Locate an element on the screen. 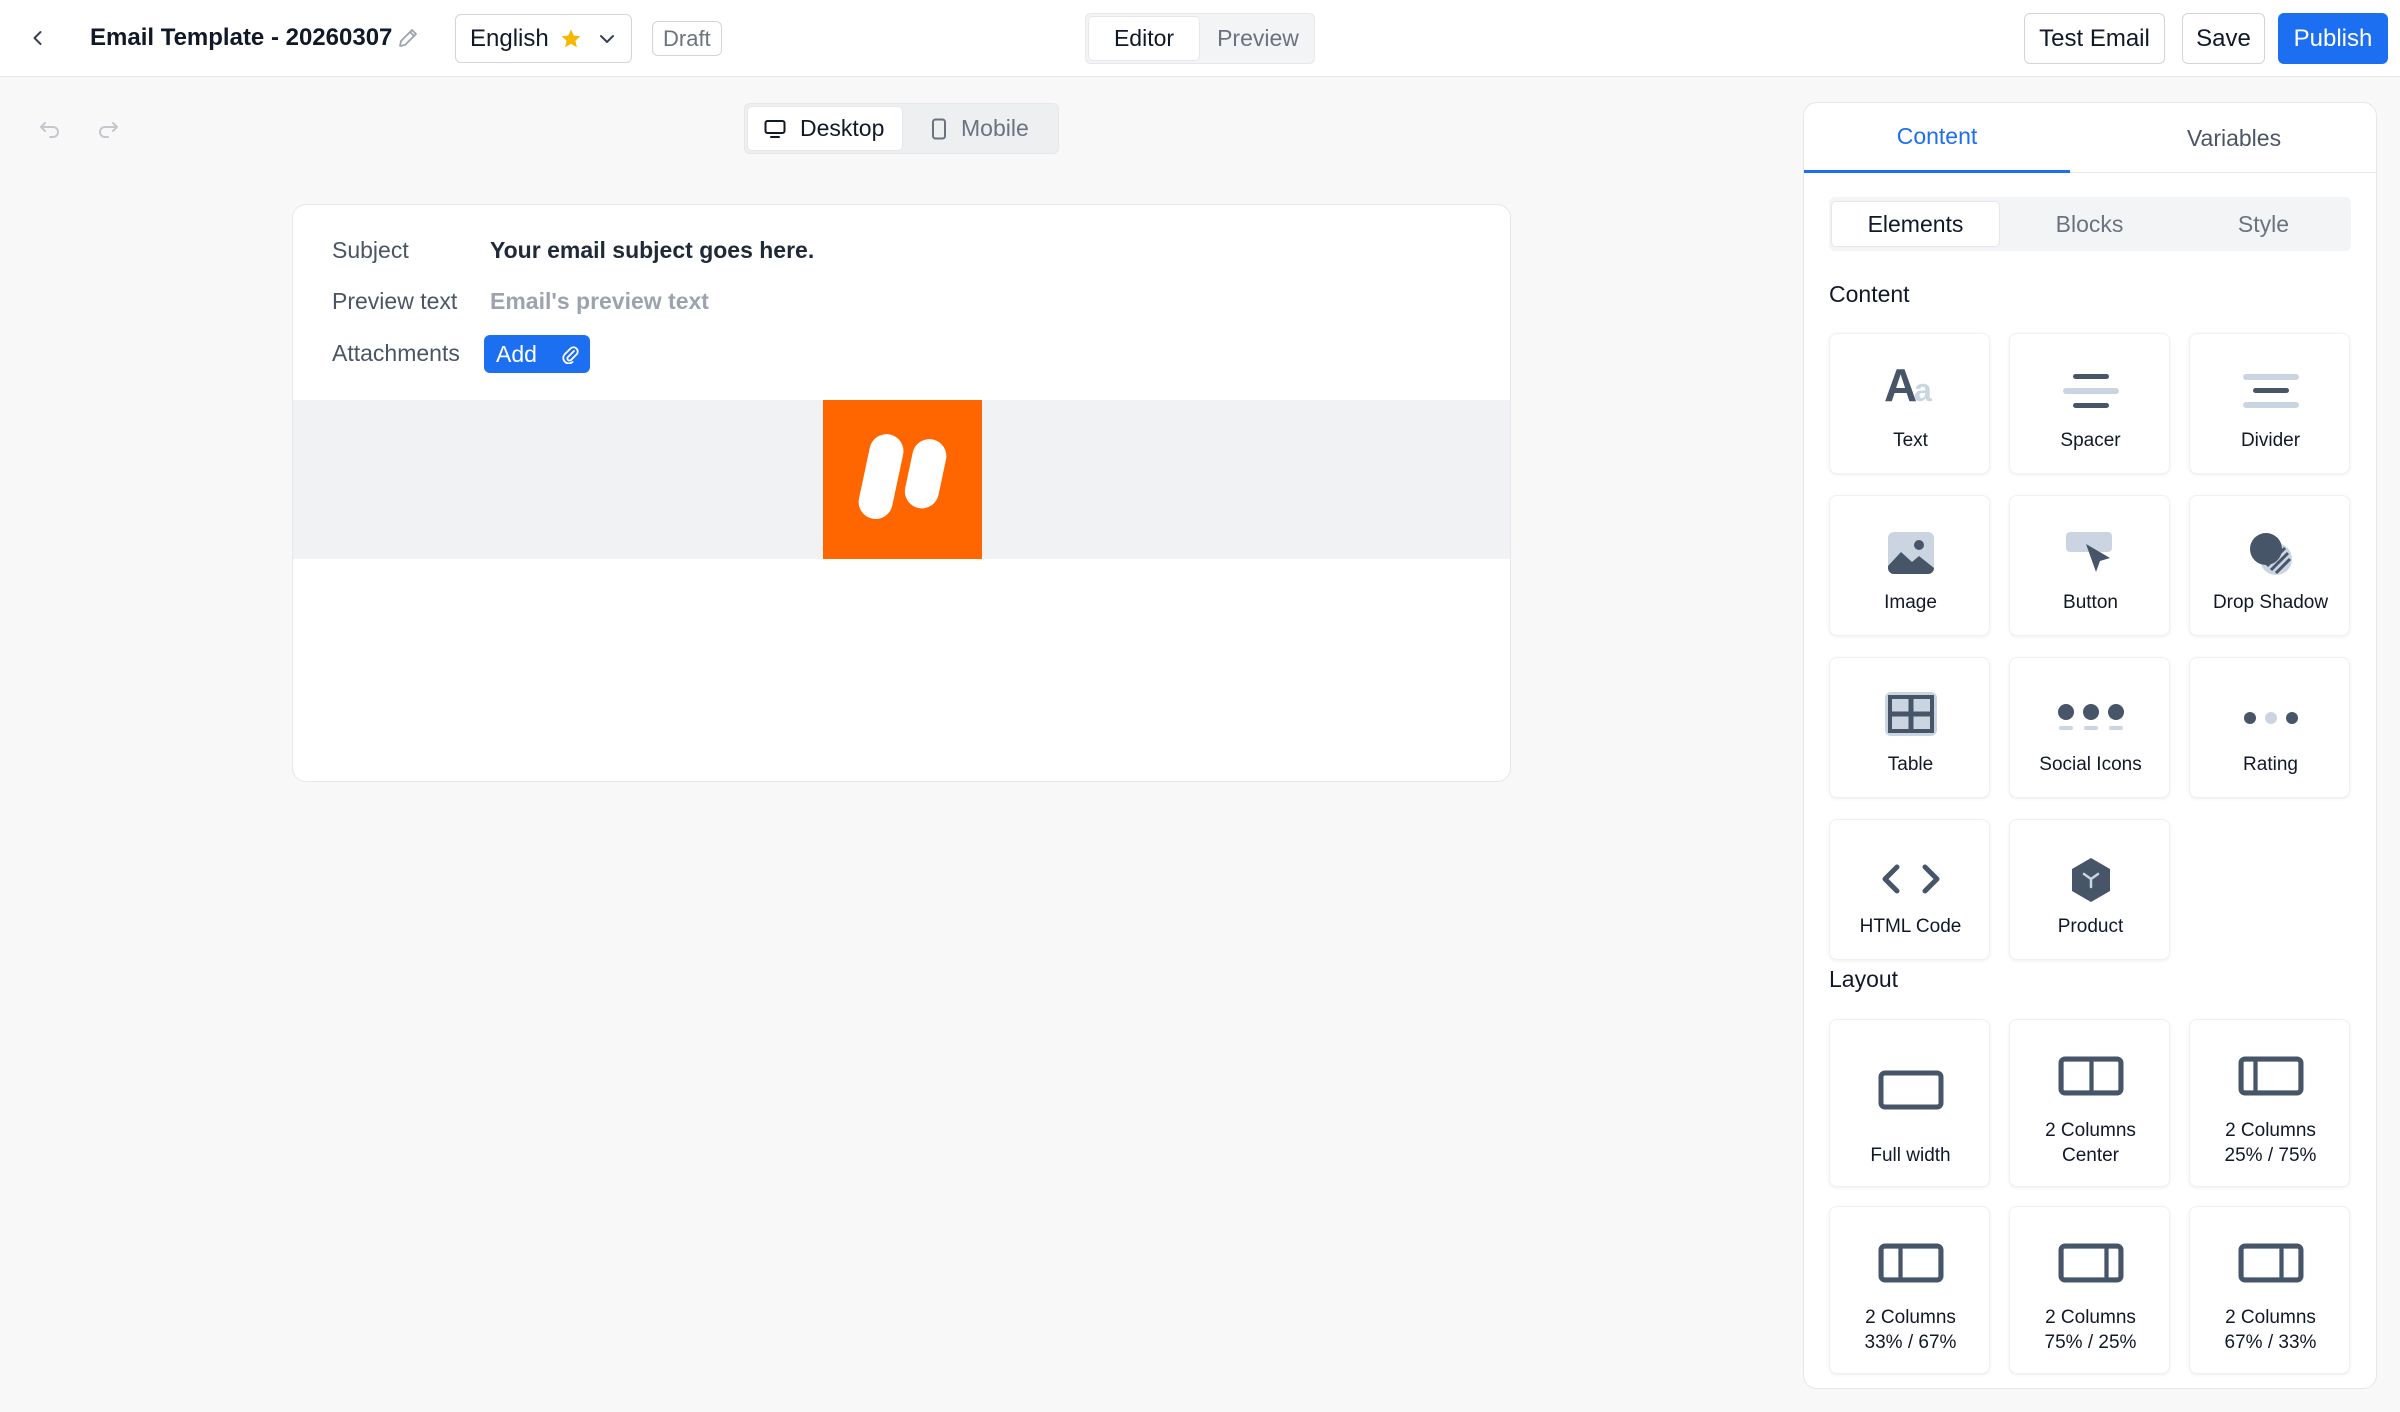  element-label: Divider is located at coordinates (2270, 440).